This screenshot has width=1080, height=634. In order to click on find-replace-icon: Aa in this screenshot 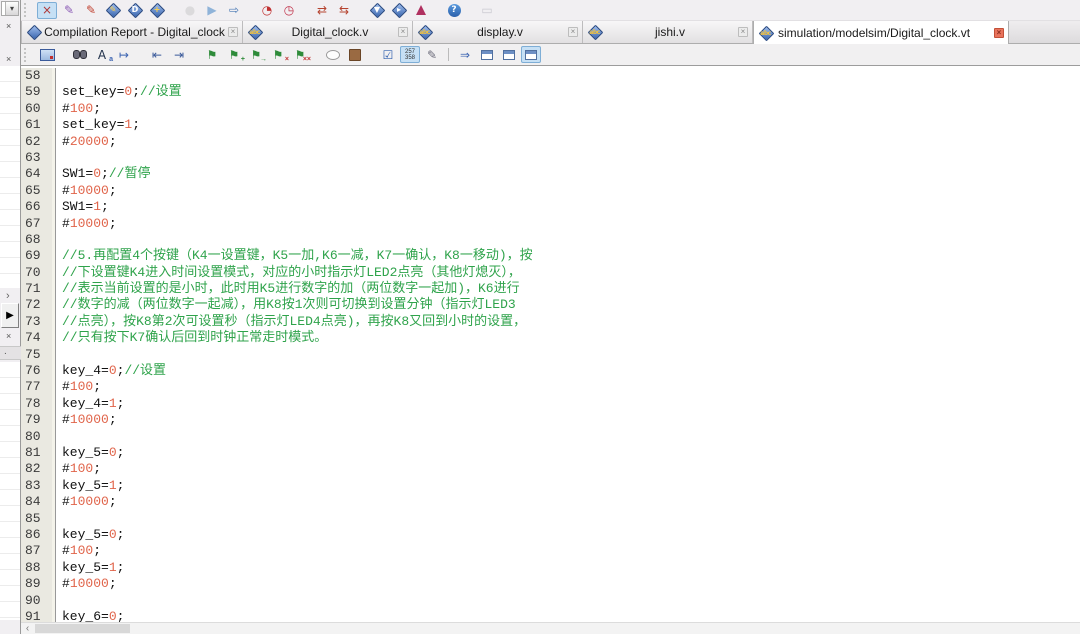, I will do `click(102, 55)`.